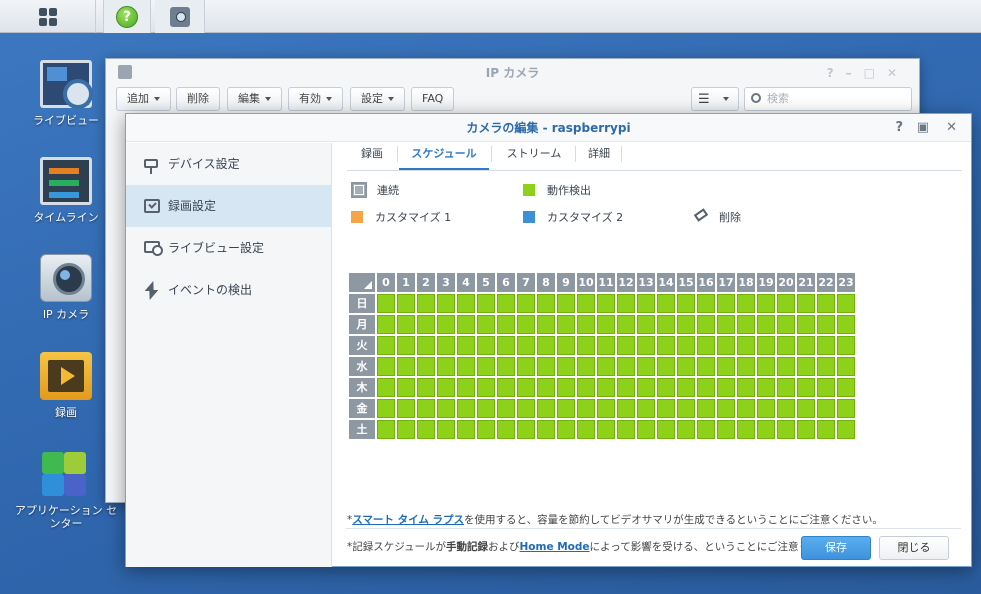 This screenshot has width=981, height=594. Describe the element at coordinates (127, 16) in the screenshot. I see `help-taskbar-button: ?` at that location.